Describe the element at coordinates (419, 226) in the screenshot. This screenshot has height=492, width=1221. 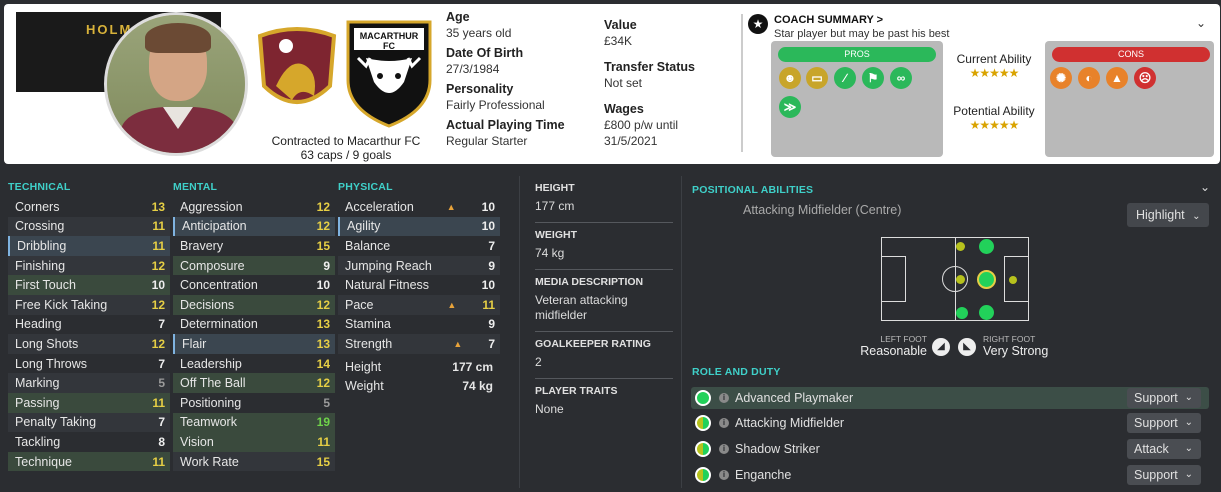
I see `attribute-row: Agility 10` at that location.